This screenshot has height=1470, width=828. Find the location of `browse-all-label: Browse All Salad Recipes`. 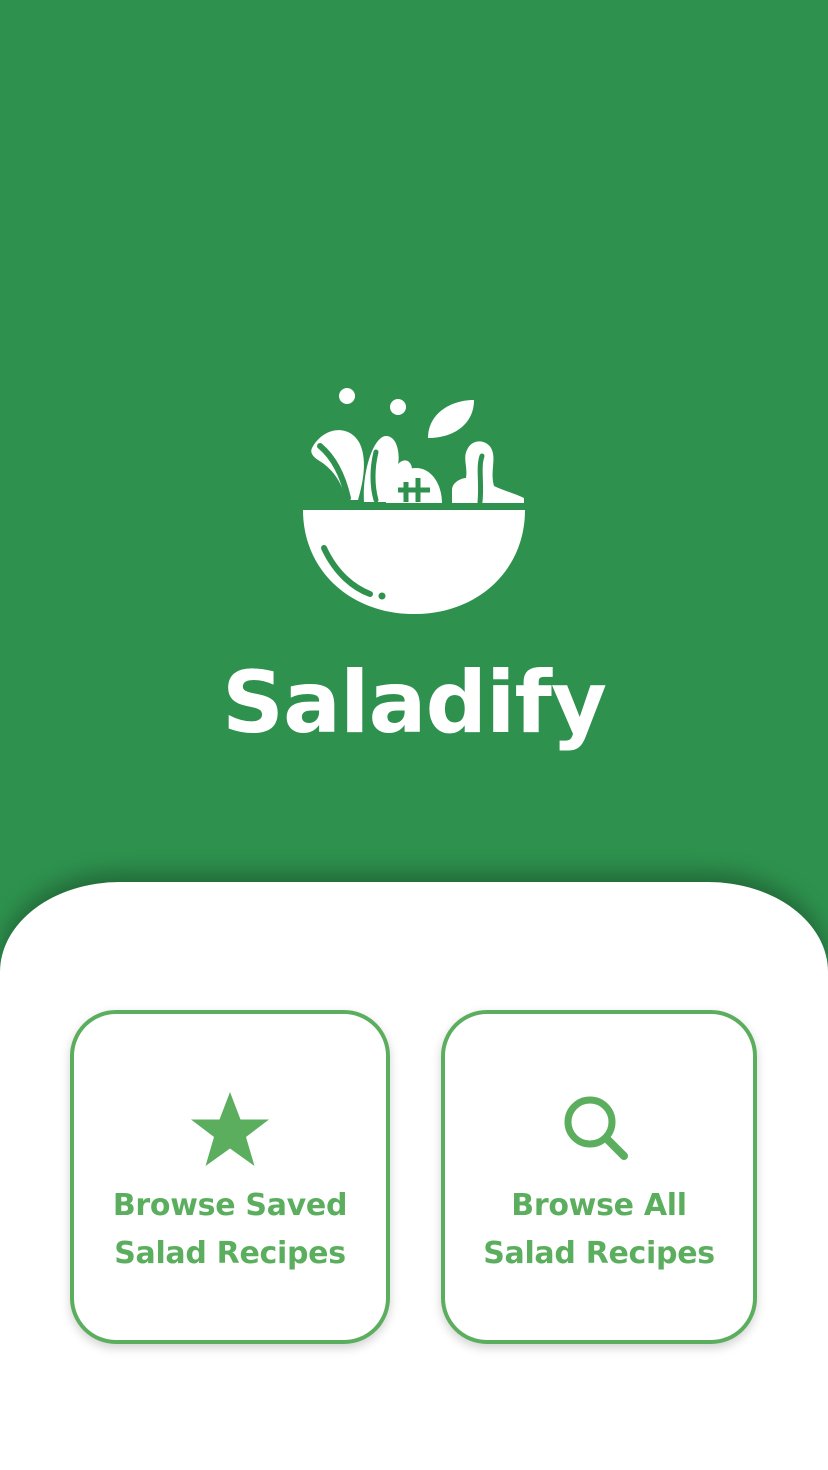

browse-all-label: Browse All Salad Recipes is located at coordinates (599, 1229).